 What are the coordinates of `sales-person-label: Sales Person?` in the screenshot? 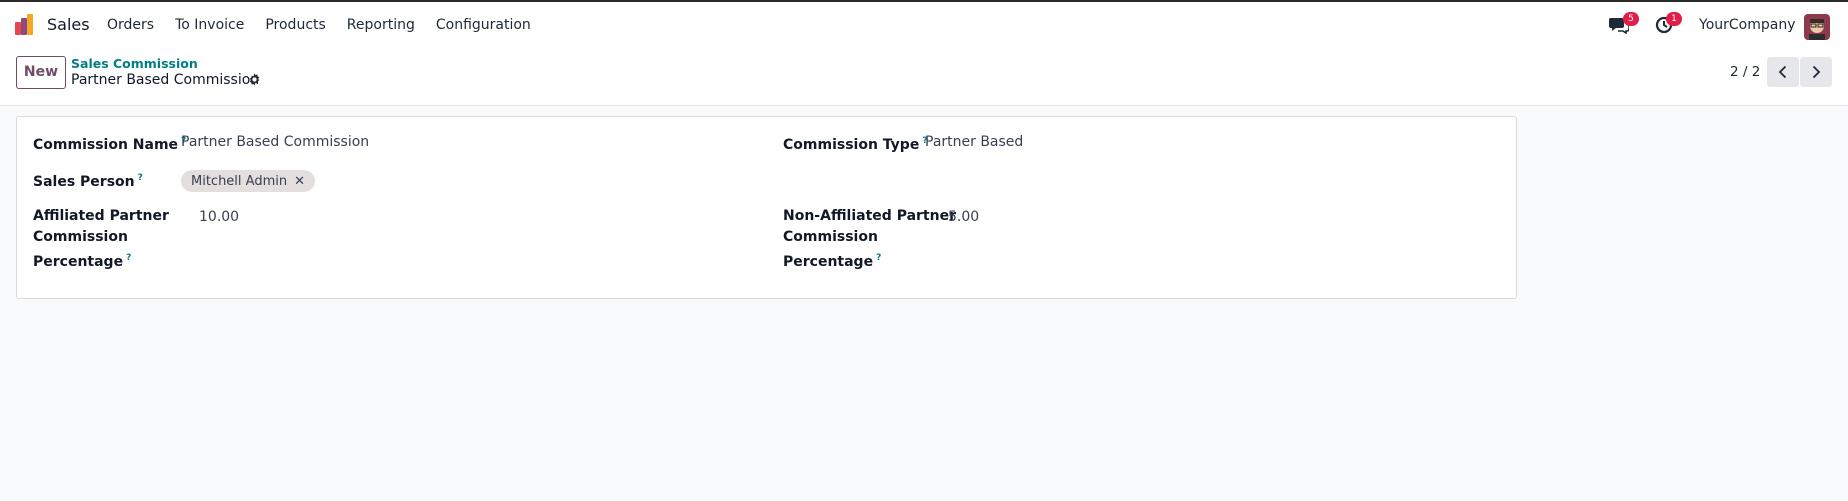 It's located at (88, 181).